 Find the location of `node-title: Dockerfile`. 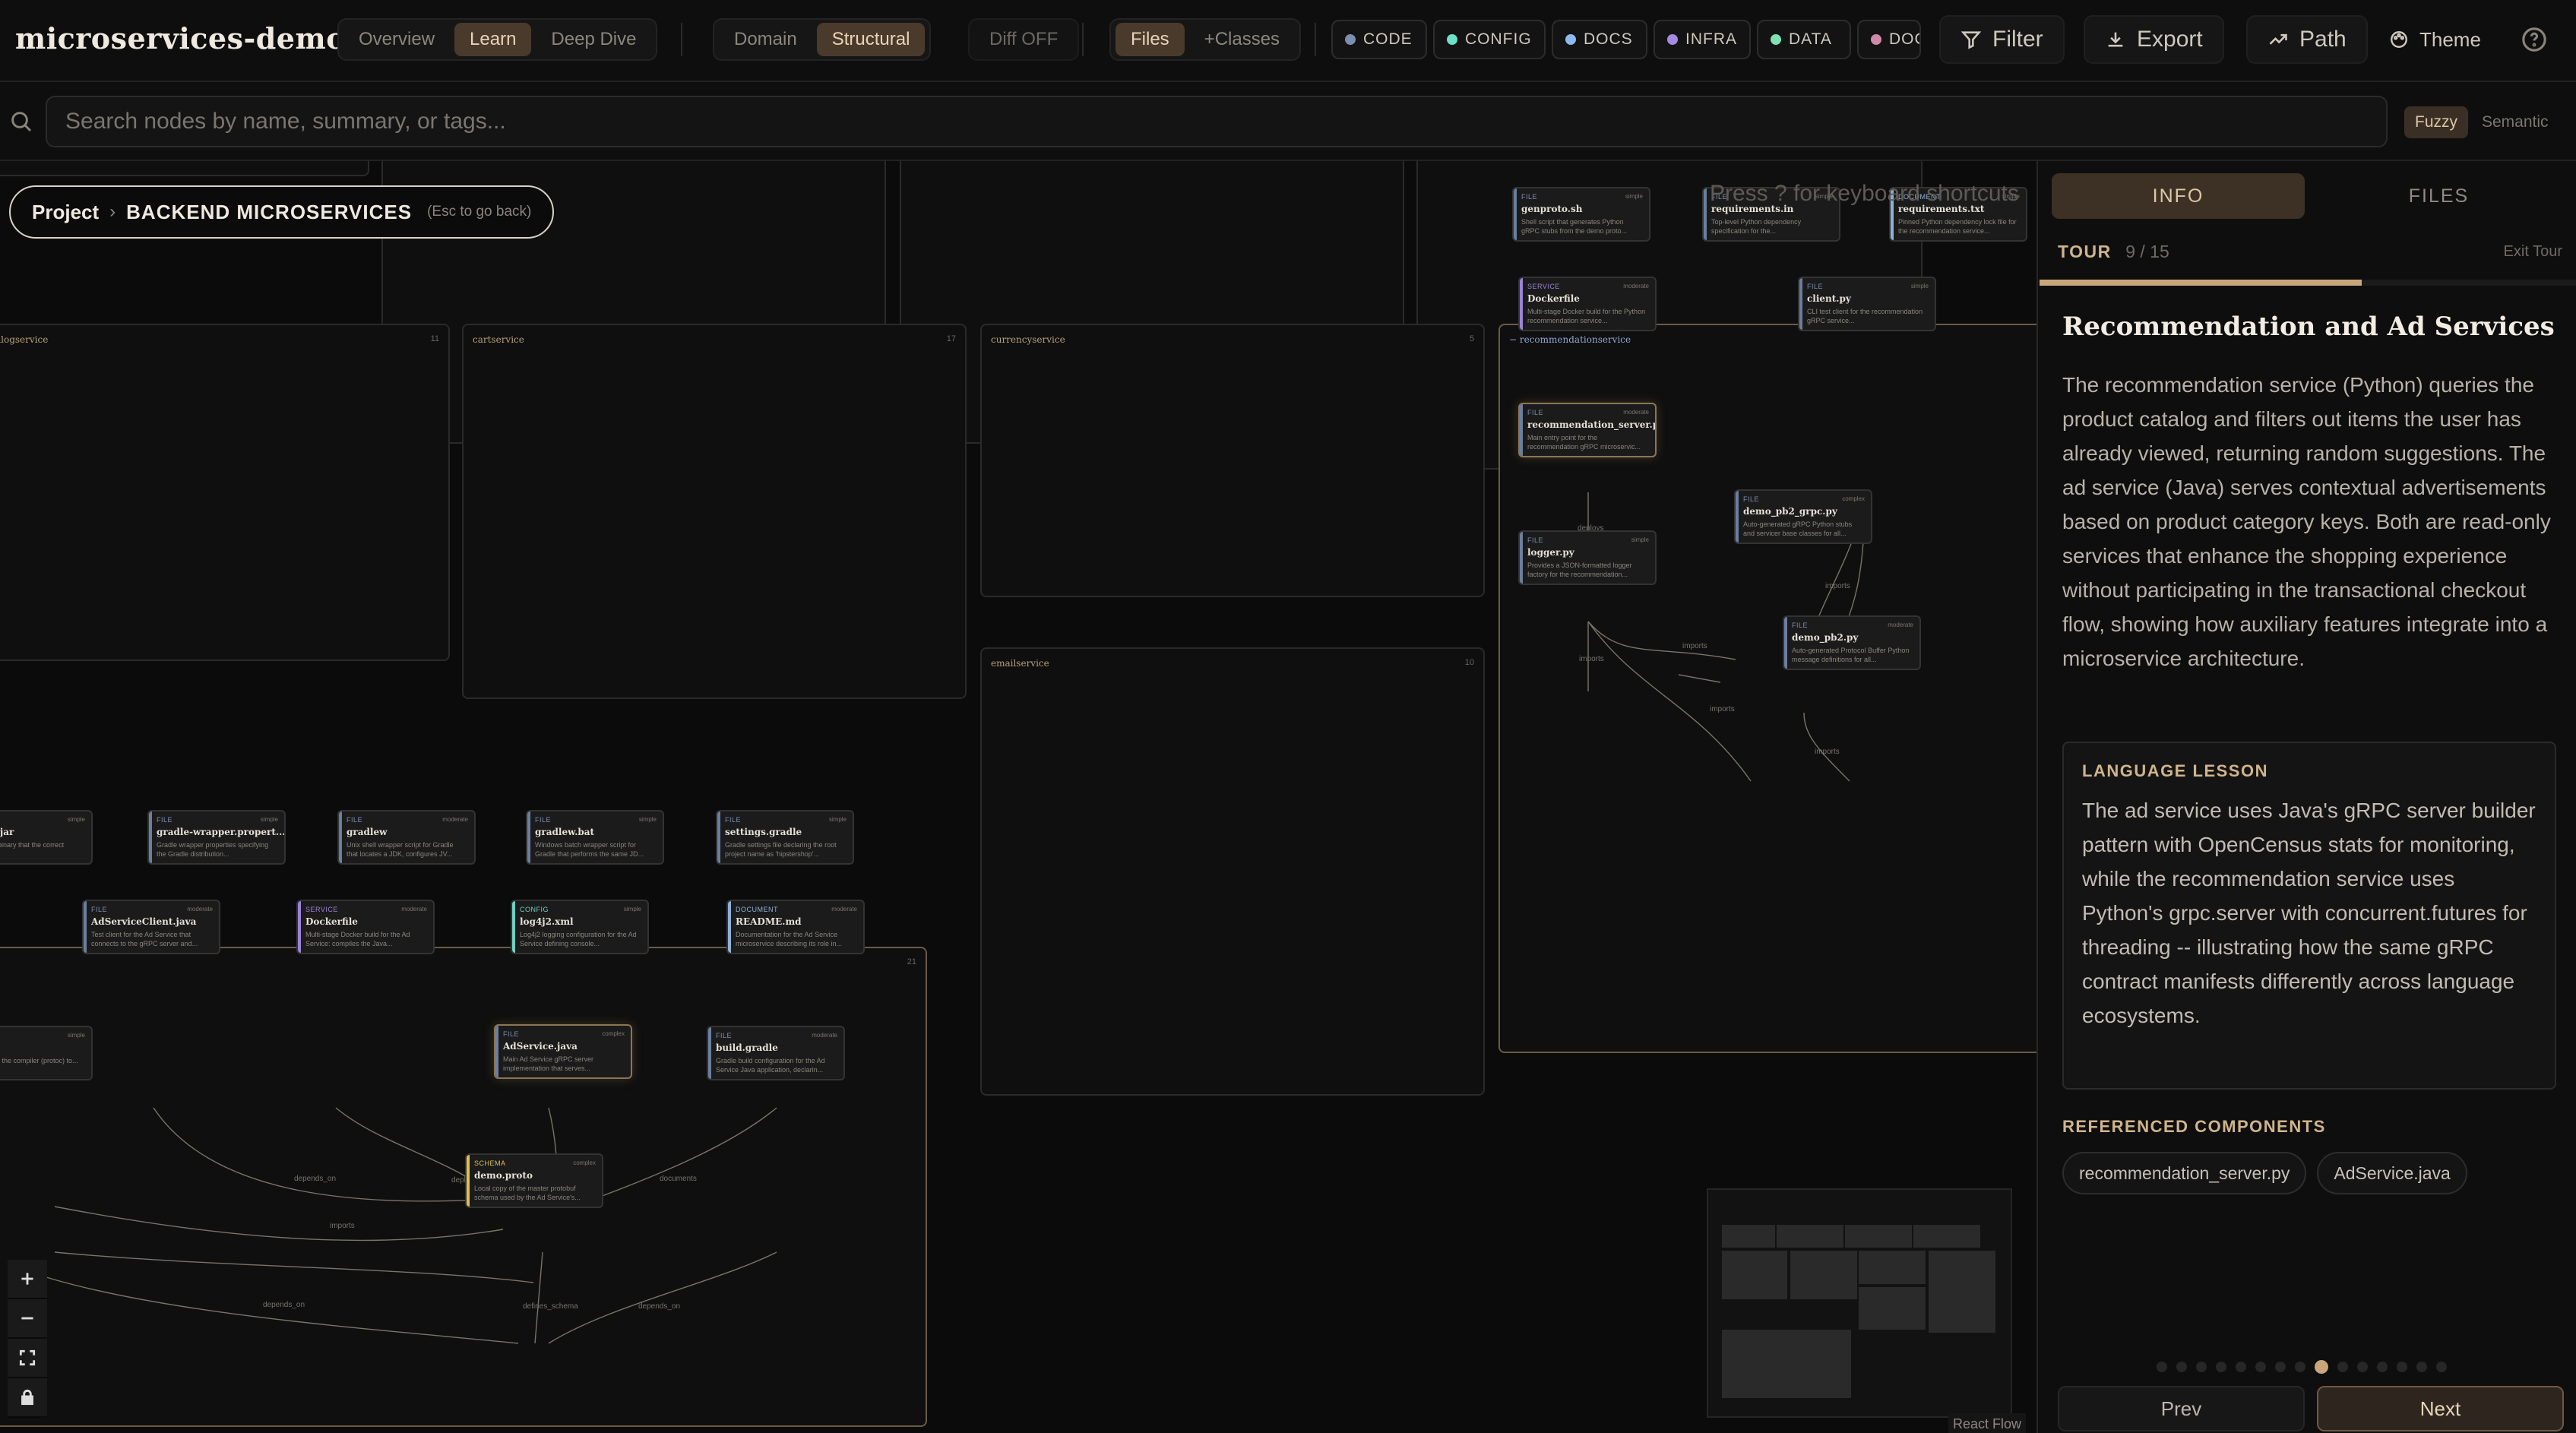

node-title: Dockerfile is located at coordinates (331, 921).